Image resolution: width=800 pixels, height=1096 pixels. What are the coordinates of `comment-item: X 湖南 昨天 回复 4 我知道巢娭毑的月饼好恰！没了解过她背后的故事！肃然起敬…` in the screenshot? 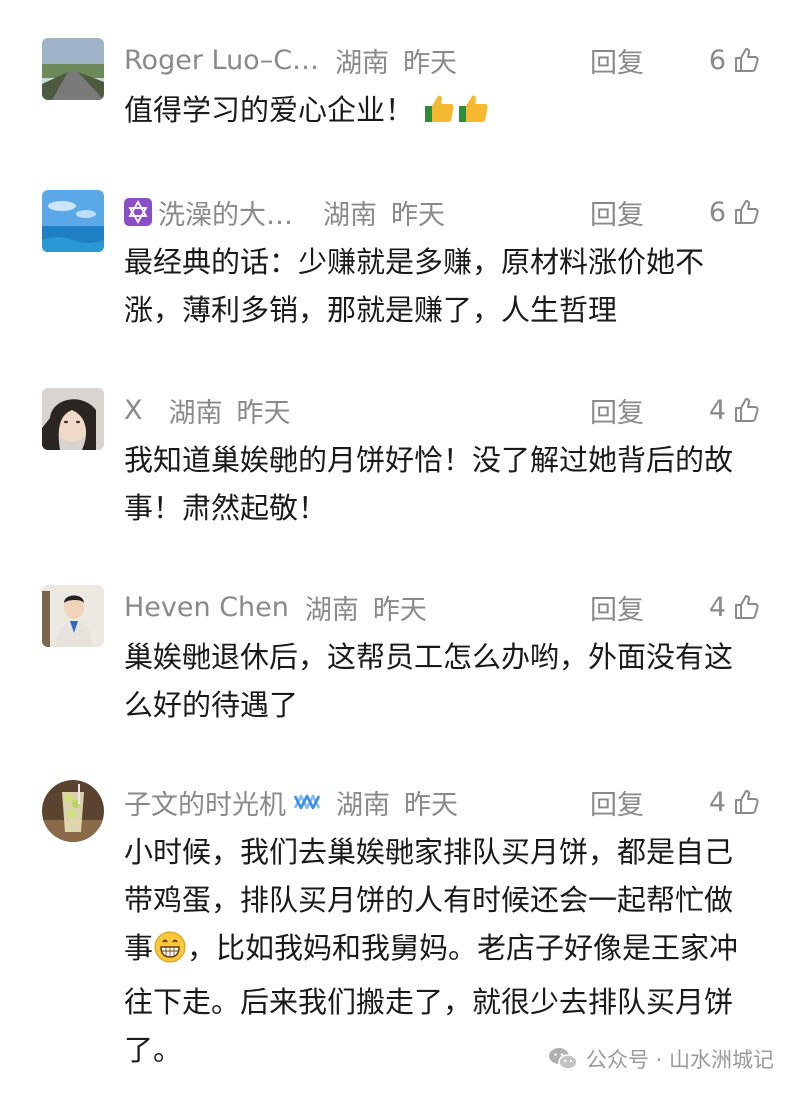 It's located at (400, 463).